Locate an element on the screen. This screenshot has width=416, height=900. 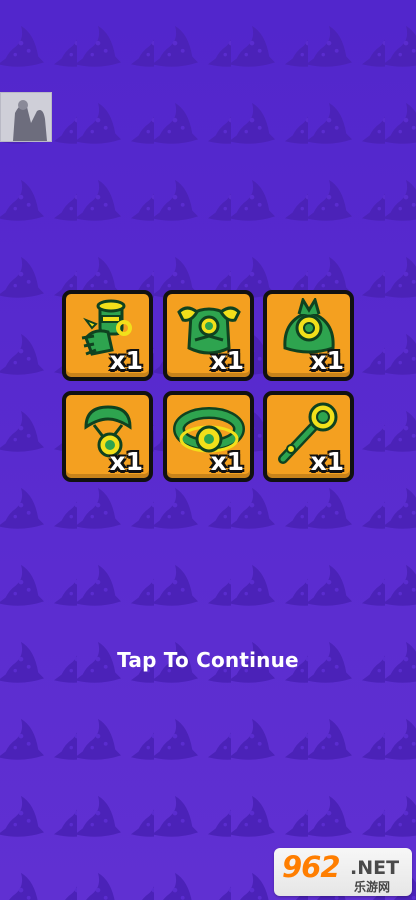
reward-card-gauntlet: x1 is located at coordinates (107, 335).